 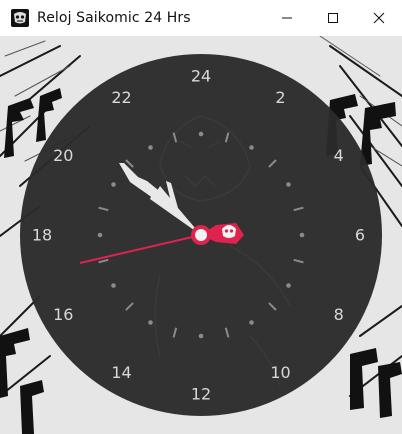 I want to click on hour-label: 16, so click(x=63, y=314).